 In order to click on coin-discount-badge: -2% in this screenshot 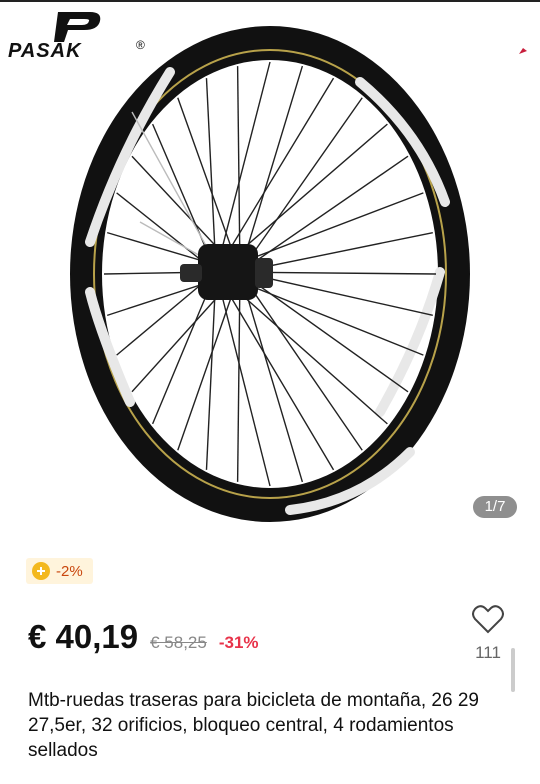, I will do `click(59, 571)`.